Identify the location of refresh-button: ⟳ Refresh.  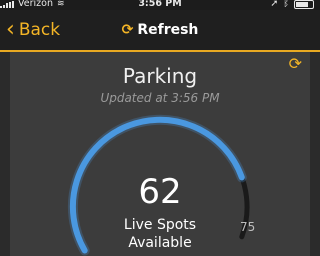
(160, 30).